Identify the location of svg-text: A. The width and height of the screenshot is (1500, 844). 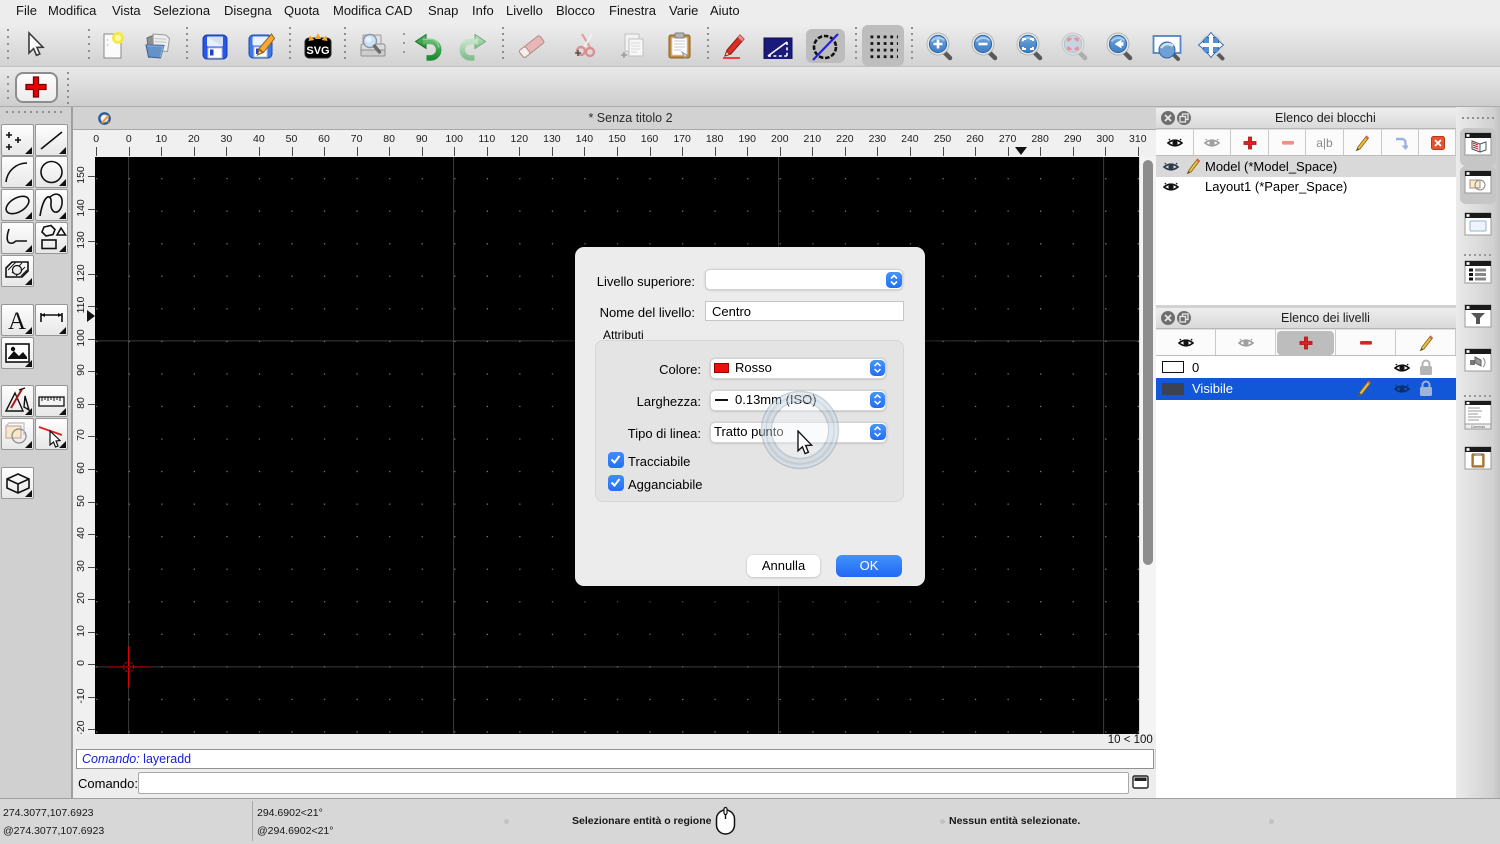
(17, 321).